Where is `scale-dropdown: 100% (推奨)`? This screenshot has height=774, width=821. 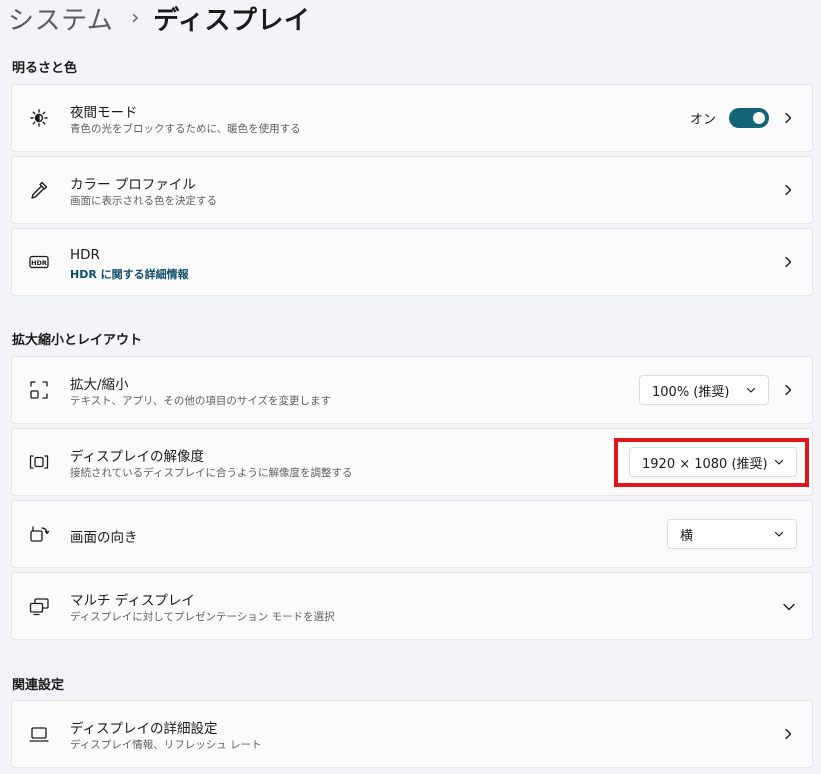 scale-dropdown: 100% (推奨) is located at coordinates (704, 390).